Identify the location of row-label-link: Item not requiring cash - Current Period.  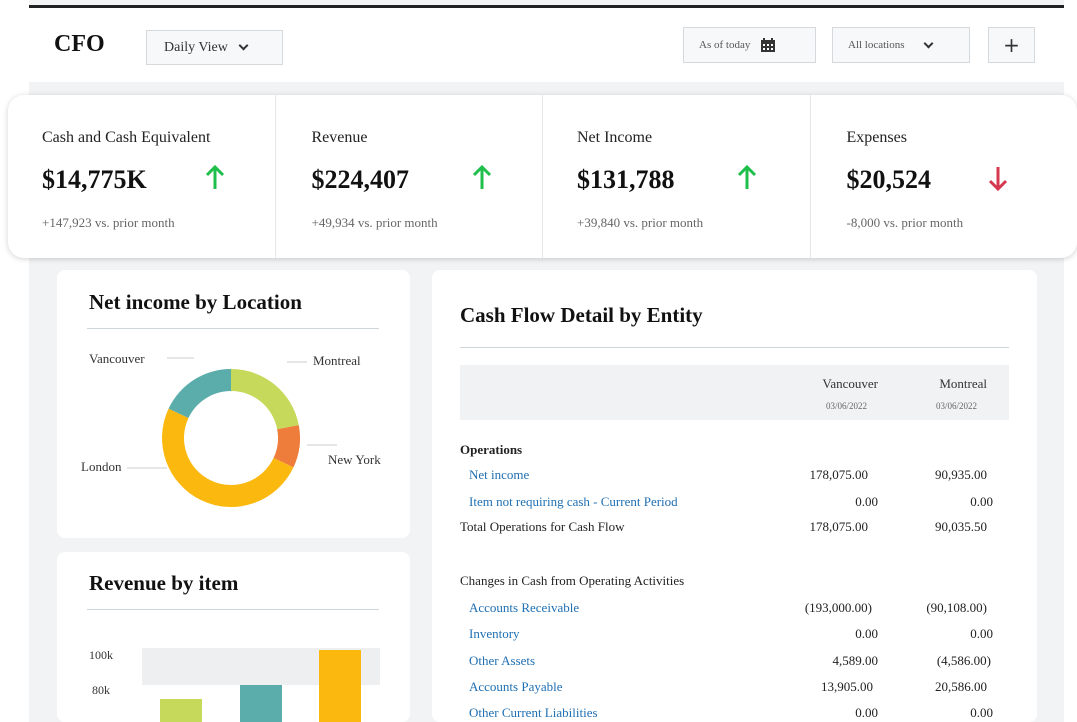
(573, 502).